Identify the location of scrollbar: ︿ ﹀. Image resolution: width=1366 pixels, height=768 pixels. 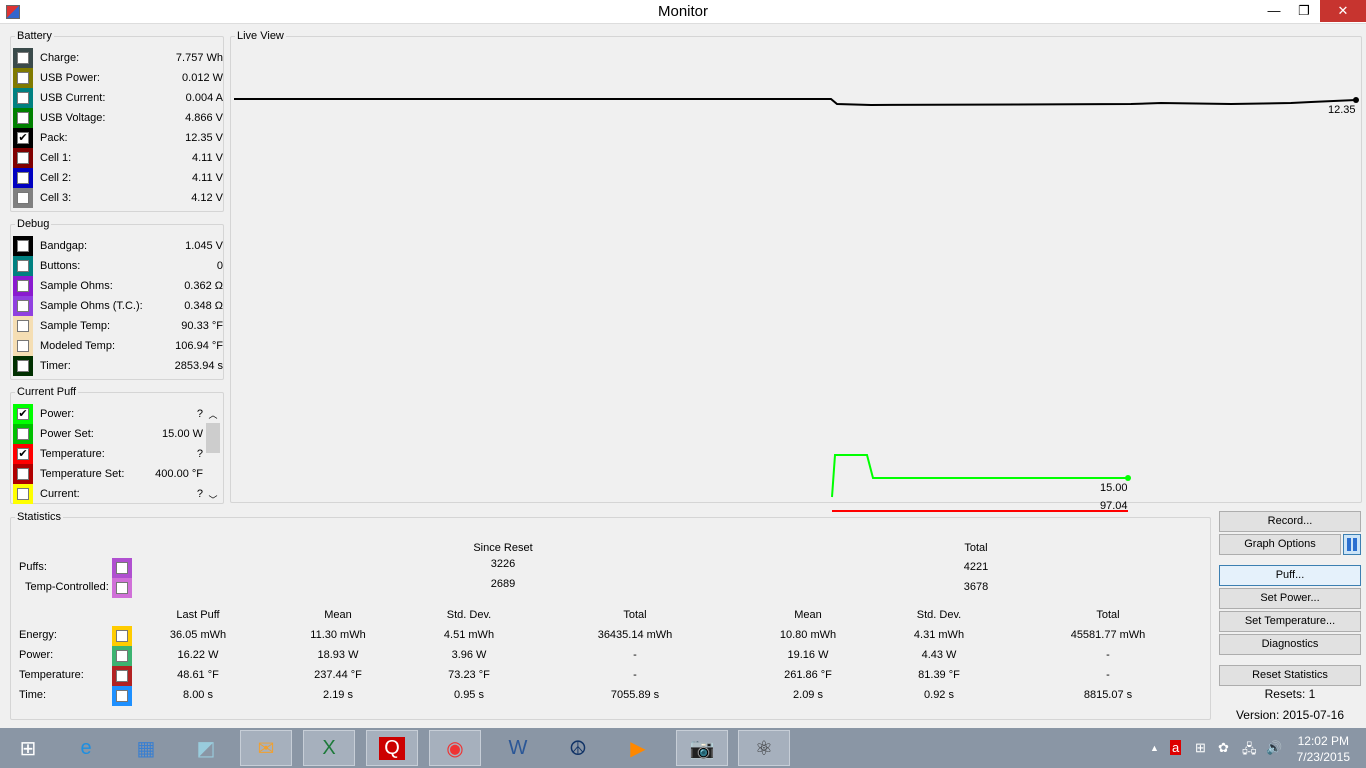
(213, 457).